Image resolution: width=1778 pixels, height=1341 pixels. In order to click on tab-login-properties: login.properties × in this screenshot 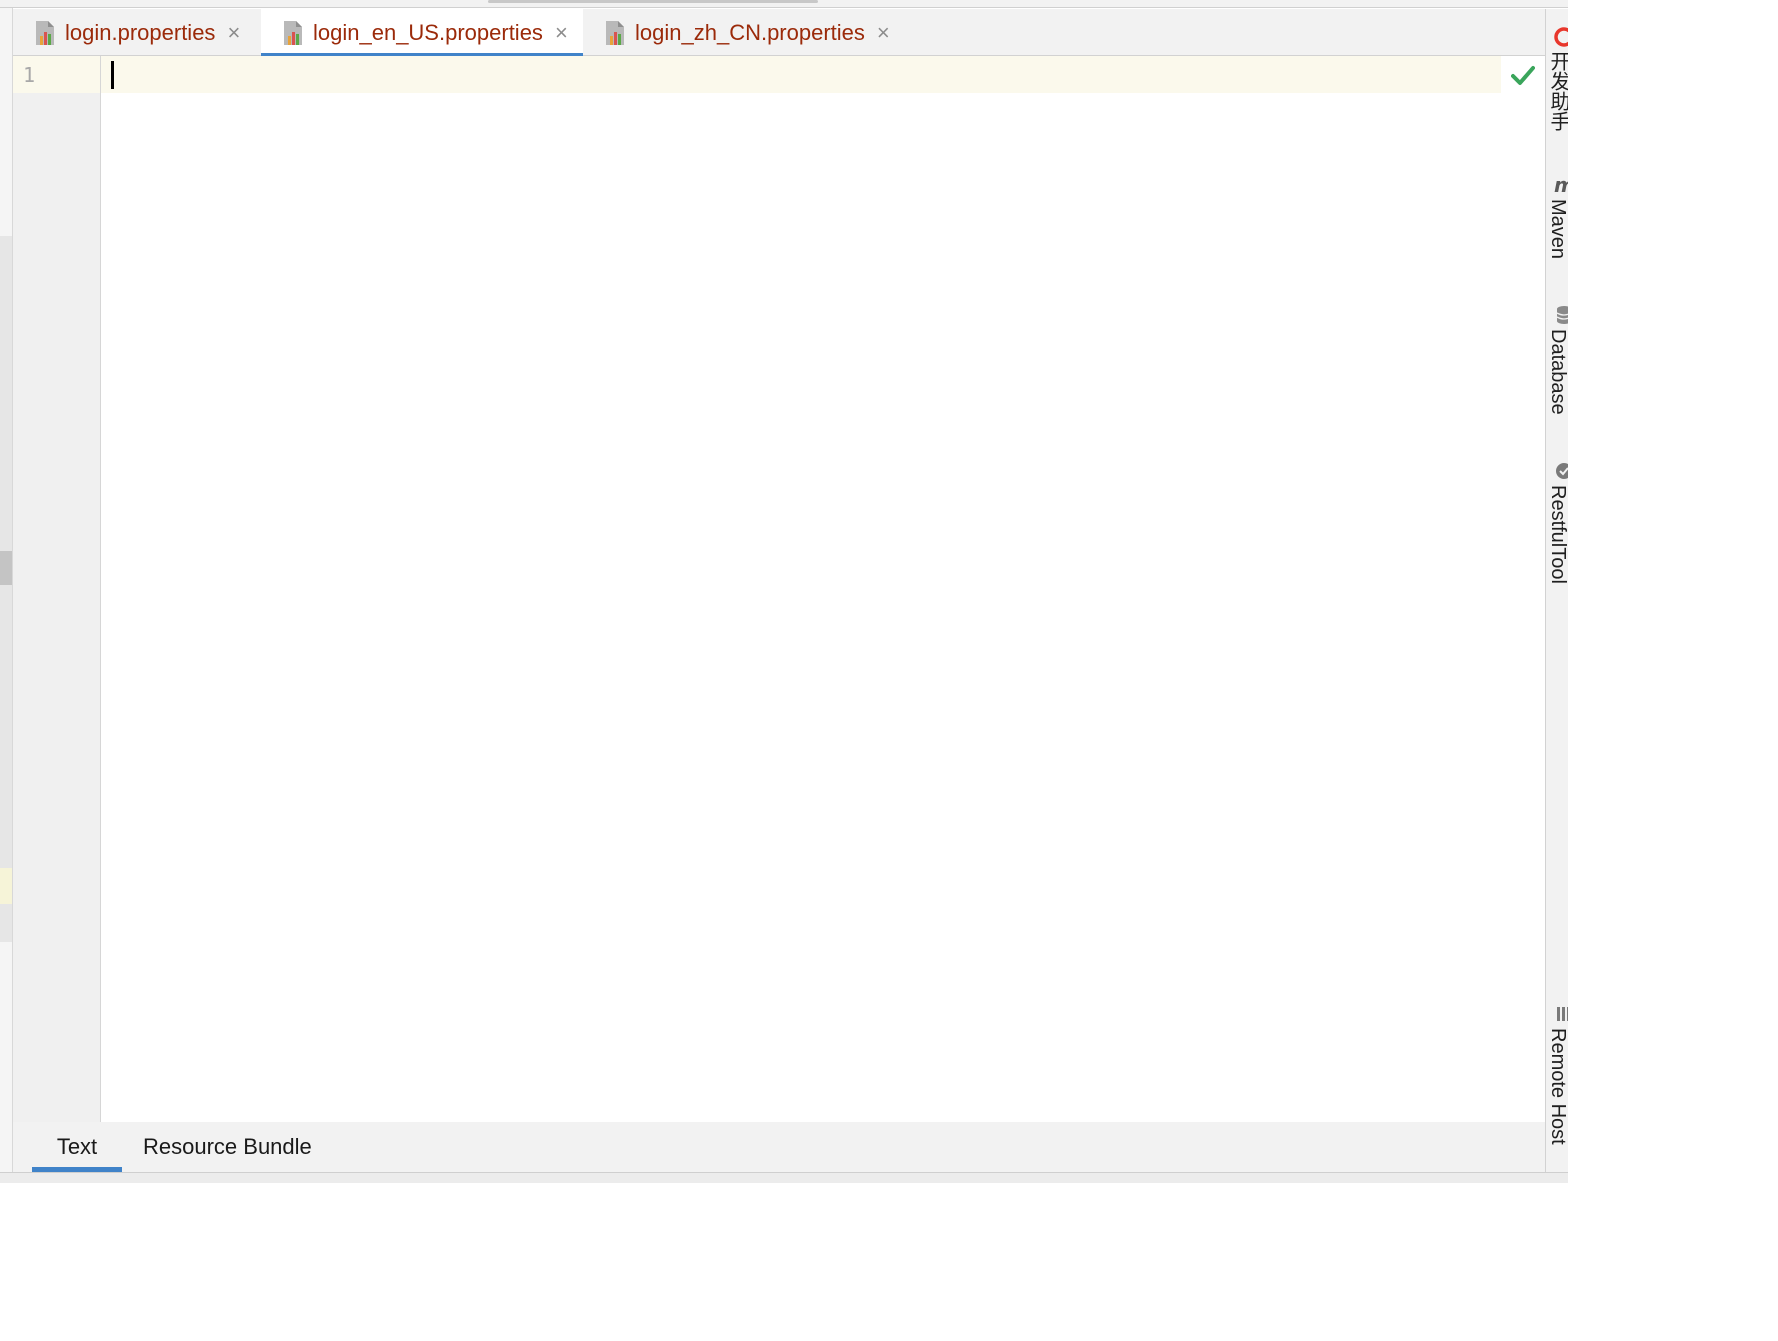, I will do `click(136, 32)`.